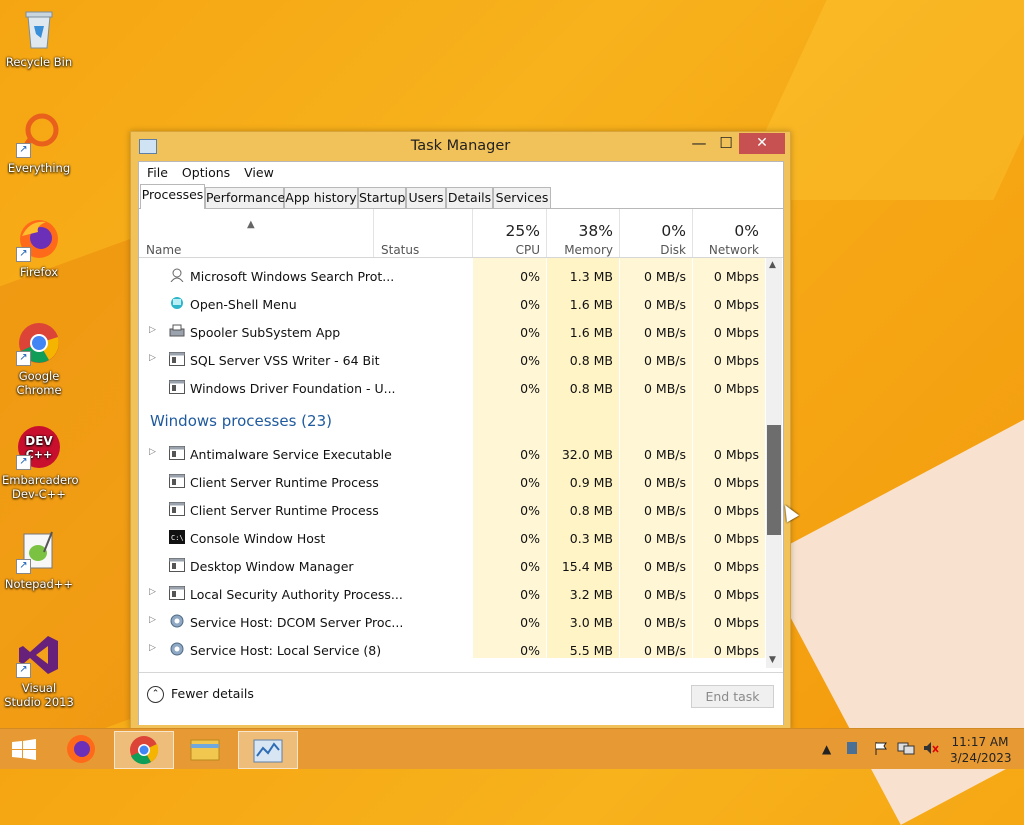 The width and height of the screenshot is (1024, 825). What do you see at coordinates (40, 487) in the screenshot?
I see `desktop-icon-label: Embarcadero Dev-C++` at bounding box center [40, 487].